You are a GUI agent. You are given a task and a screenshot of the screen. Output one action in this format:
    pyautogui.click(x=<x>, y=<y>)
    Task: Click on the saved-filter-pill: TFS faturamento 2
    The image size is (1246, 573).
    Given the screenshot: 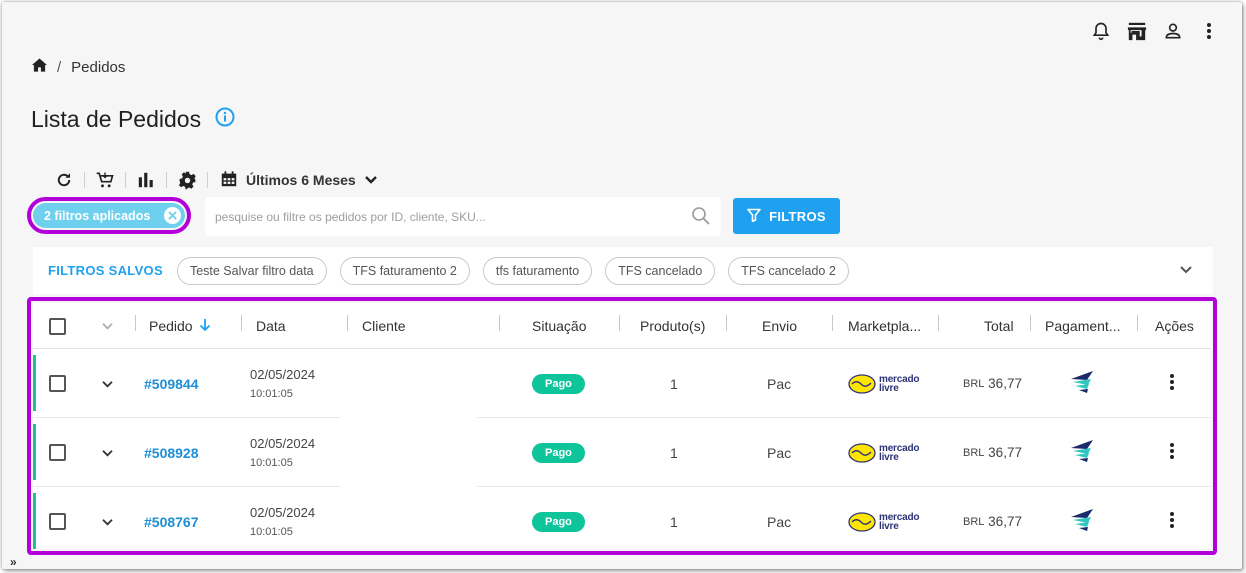 What is the action you would take?
    pyautogui.click(x=404, y=270)
    